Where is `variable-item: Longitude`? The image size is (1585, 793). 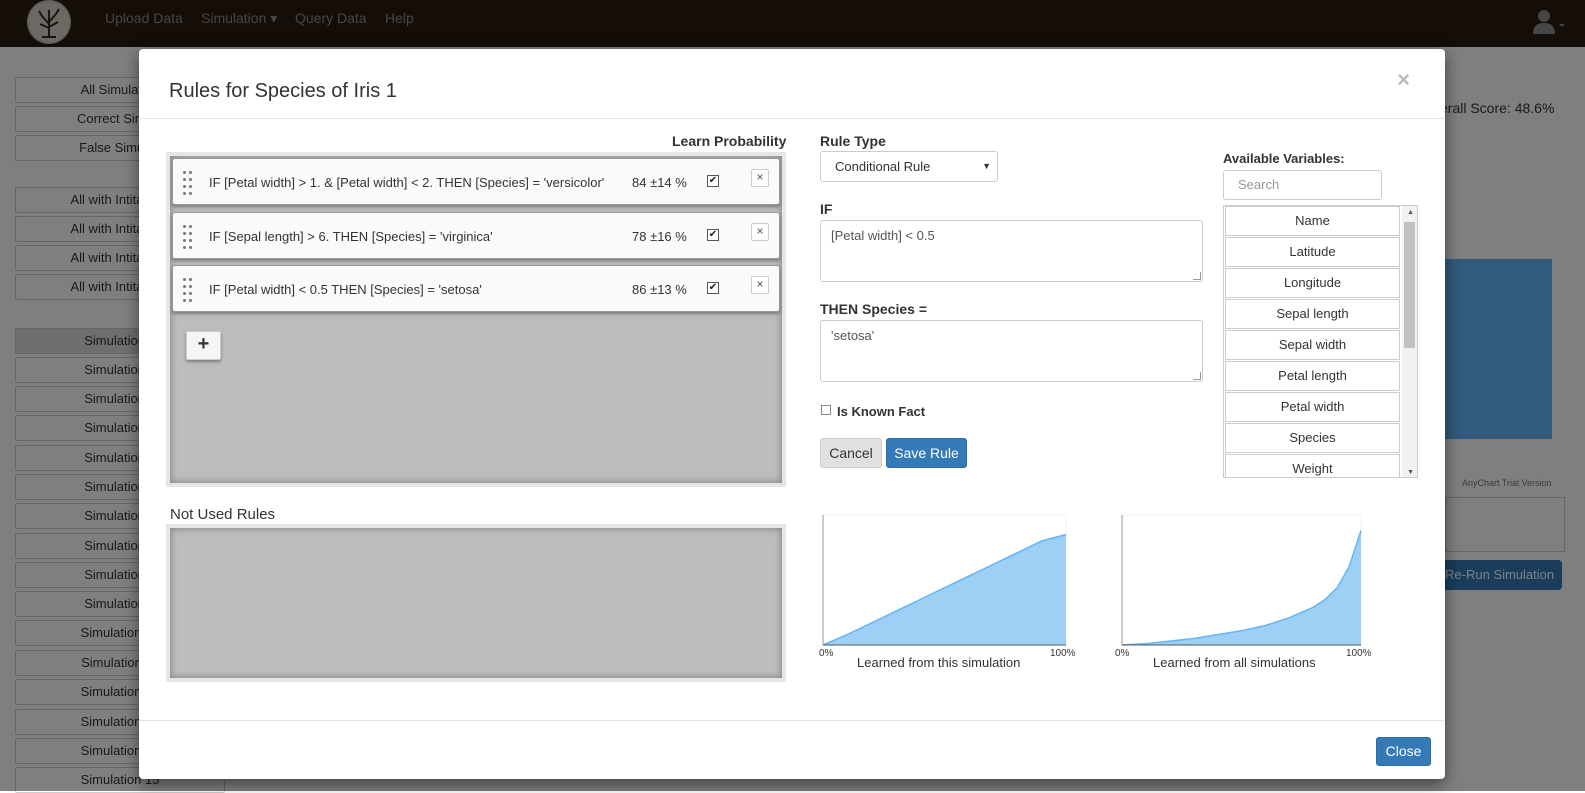 variable-item: Longitude is located at coordinates (1312, 283).